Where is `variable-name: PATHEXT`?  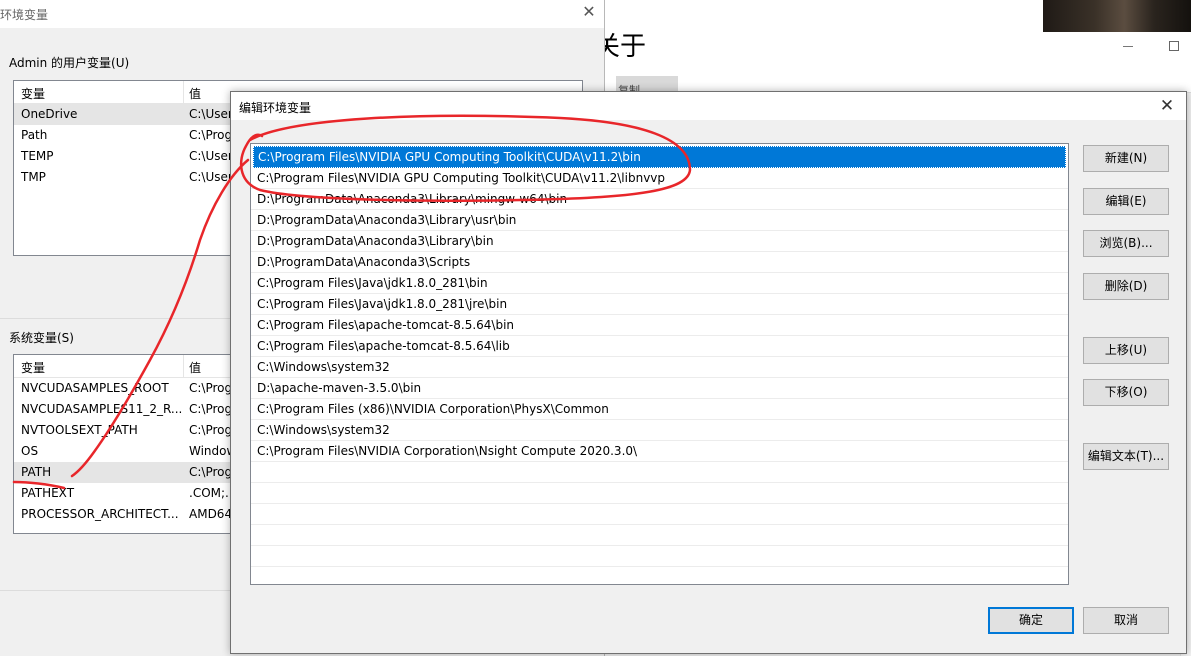
variable-name: PATHEXT is located at coordinates (48, 493).